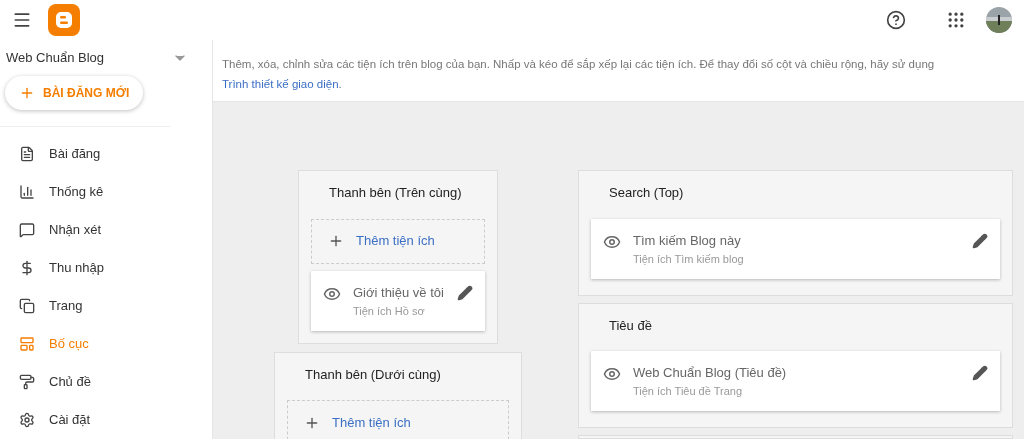  Describe the element at coordinates (795, 381) in the screenshot. I see `widget-card: Web Chuẩn Blog (Tiêu đề) Tiện ích Tiêu đề Trang` at that location.